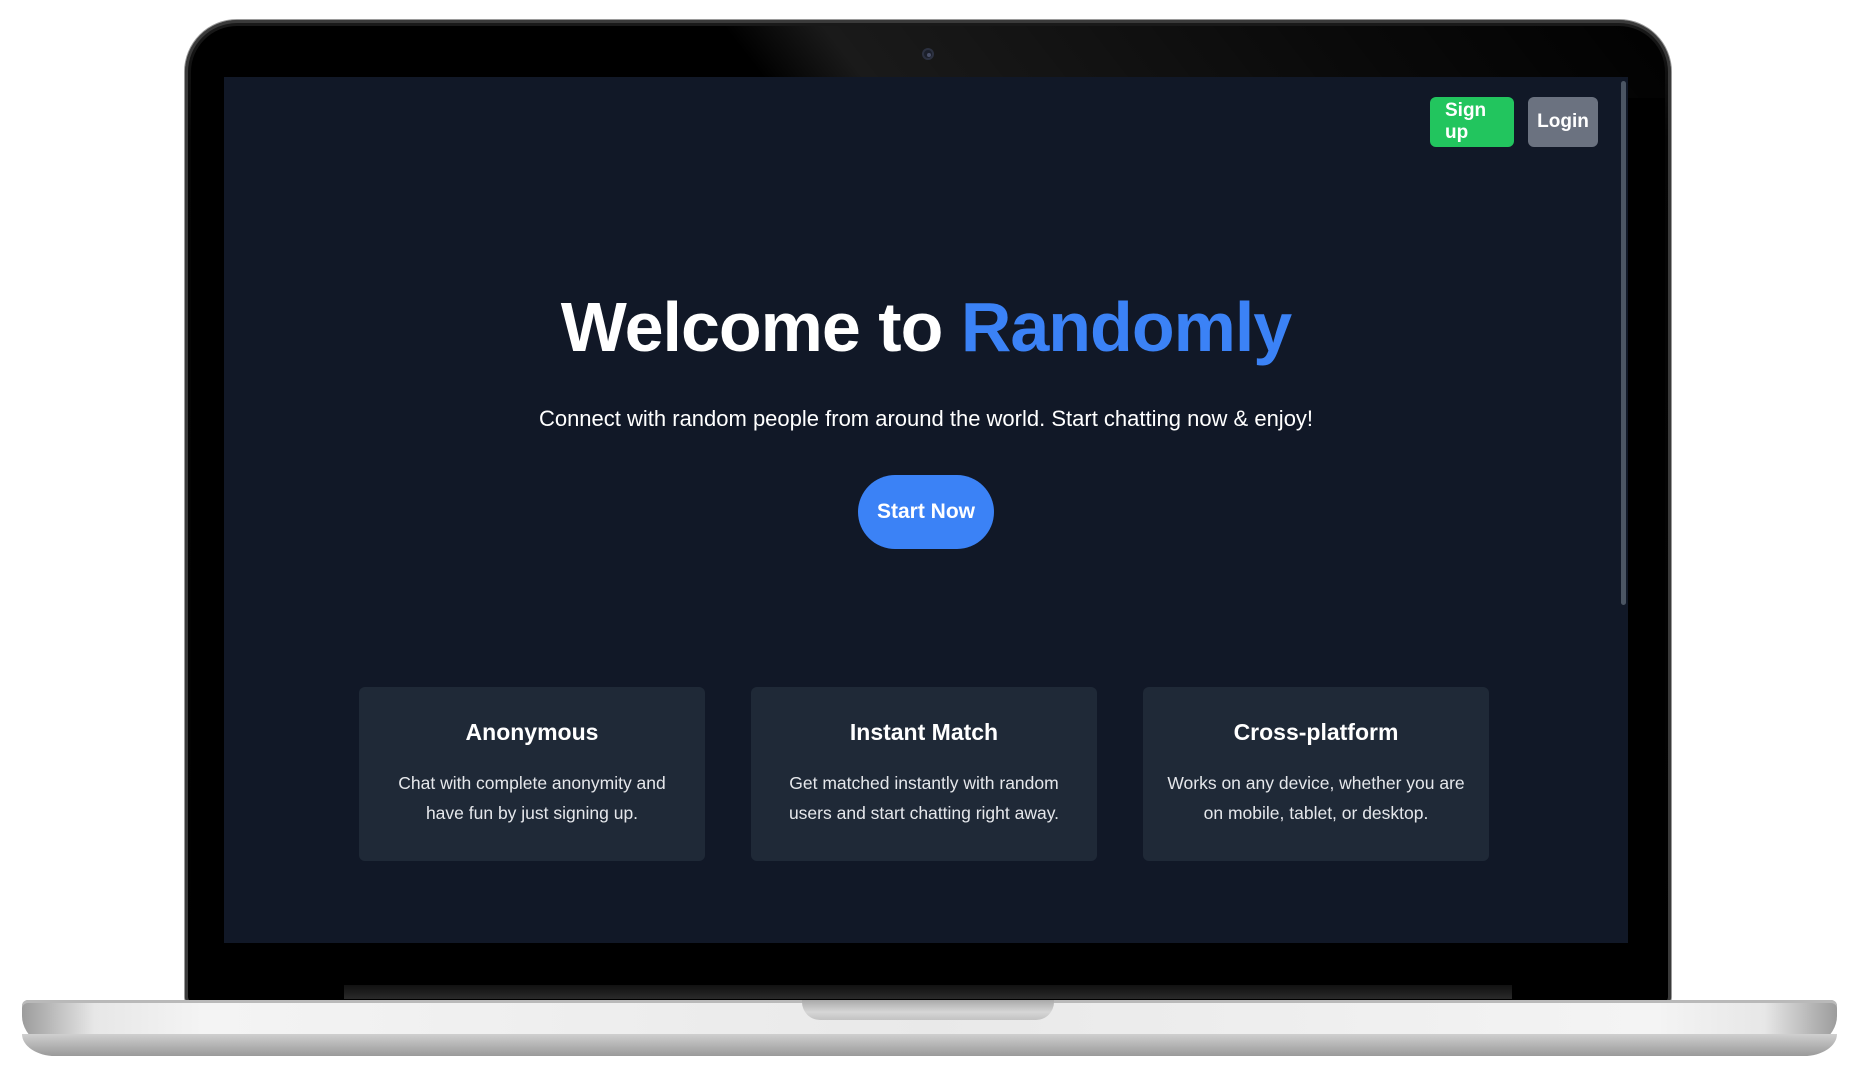  What do you see at coordinates (928, 1010) in the screenshot?
I see `laptop-opening-notch` at bounding box center [928, 1010].